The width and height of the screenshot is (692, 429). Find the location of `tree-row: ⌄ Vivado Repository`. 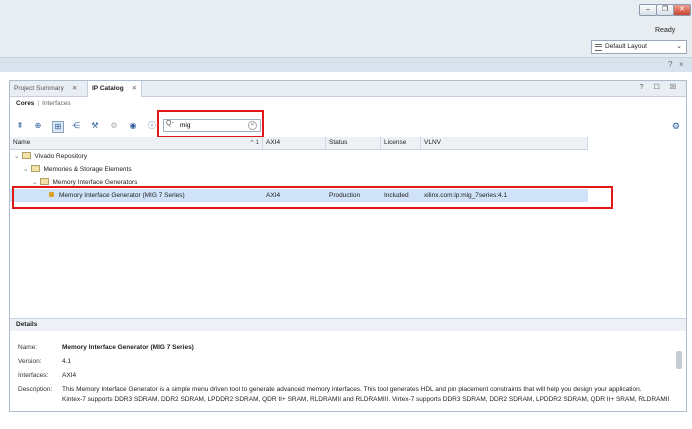

tree-row: ⌄ Vivado Repository is located at coordinates (301, 156).